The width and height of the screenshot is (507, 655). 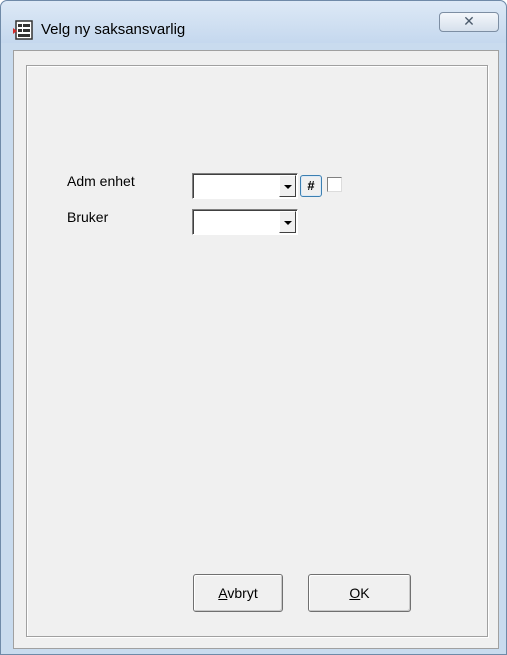 I want to click on window-title: Velg ny saksansvarlig, so click(x=113, y=29).